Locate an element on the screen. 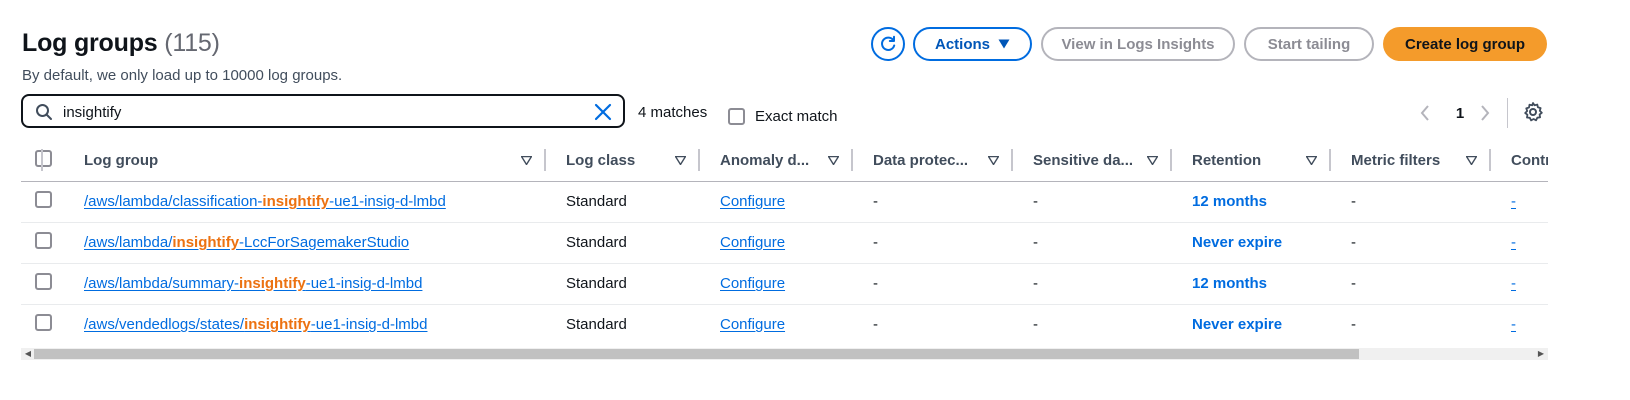 This screenshot has width=1630, height=400. chevron-right-icon is located at coordinates (1485, 113).